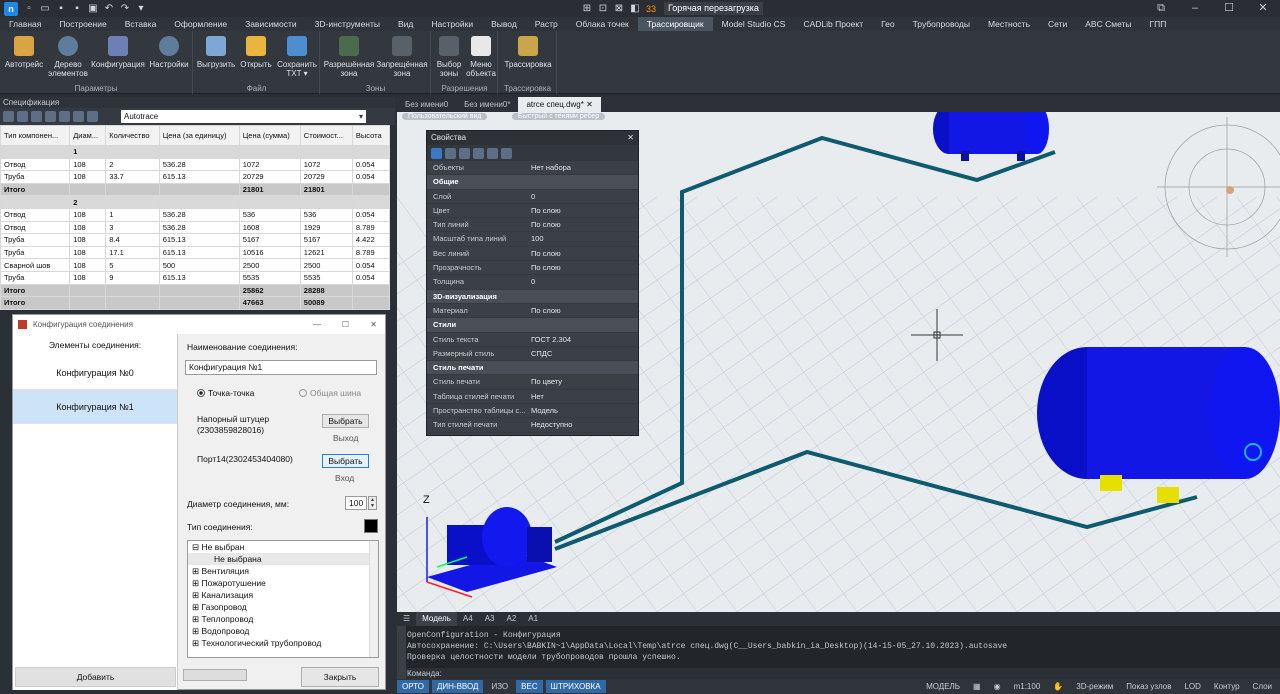  Describe the element at coordinates (464, 153) in the screenshot. I see `quick-select-icon` at that location.